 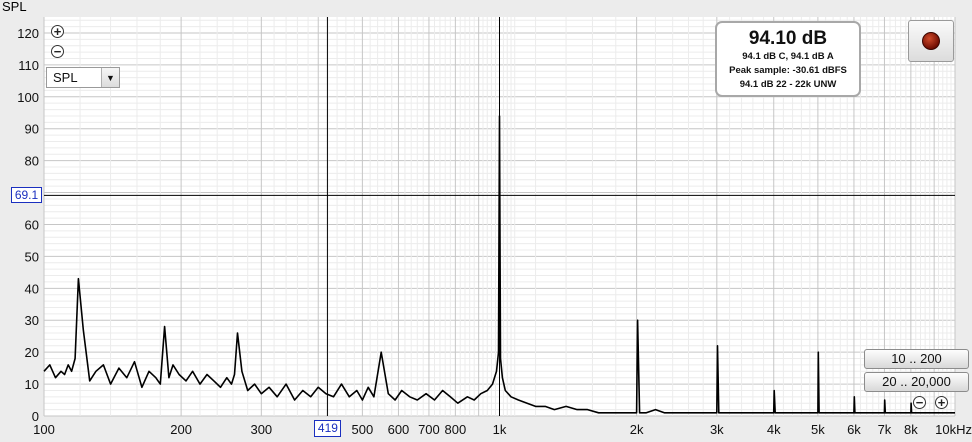 I want to click on x-zoom-out-icon: −, so click(x=919, y=402).